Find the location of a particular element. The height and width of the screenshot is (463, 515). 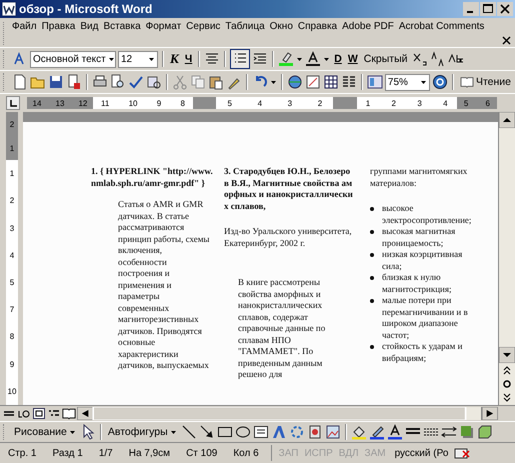

menu-item: Вид is located at coordinates (89, 26).